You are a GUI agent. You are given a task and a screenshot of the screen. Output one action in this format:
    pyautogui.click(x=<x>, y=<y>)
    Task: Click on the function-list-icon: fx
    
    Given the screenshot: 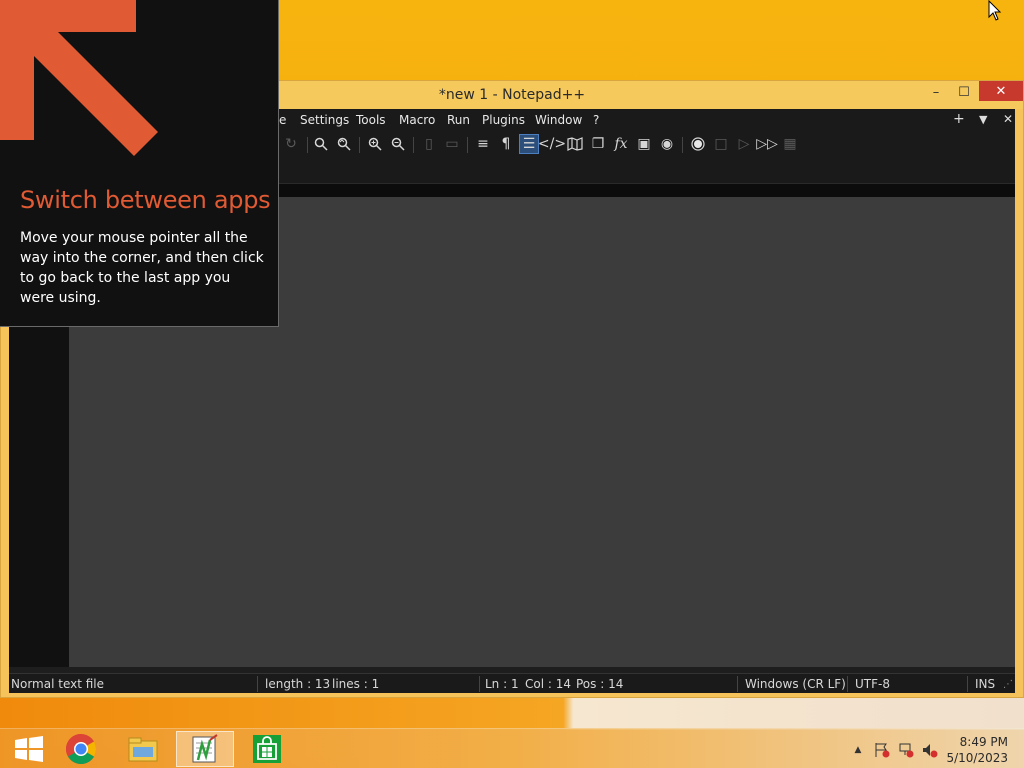 What is the action you would take?
    pyautogui.click(x=621, y=144)
    